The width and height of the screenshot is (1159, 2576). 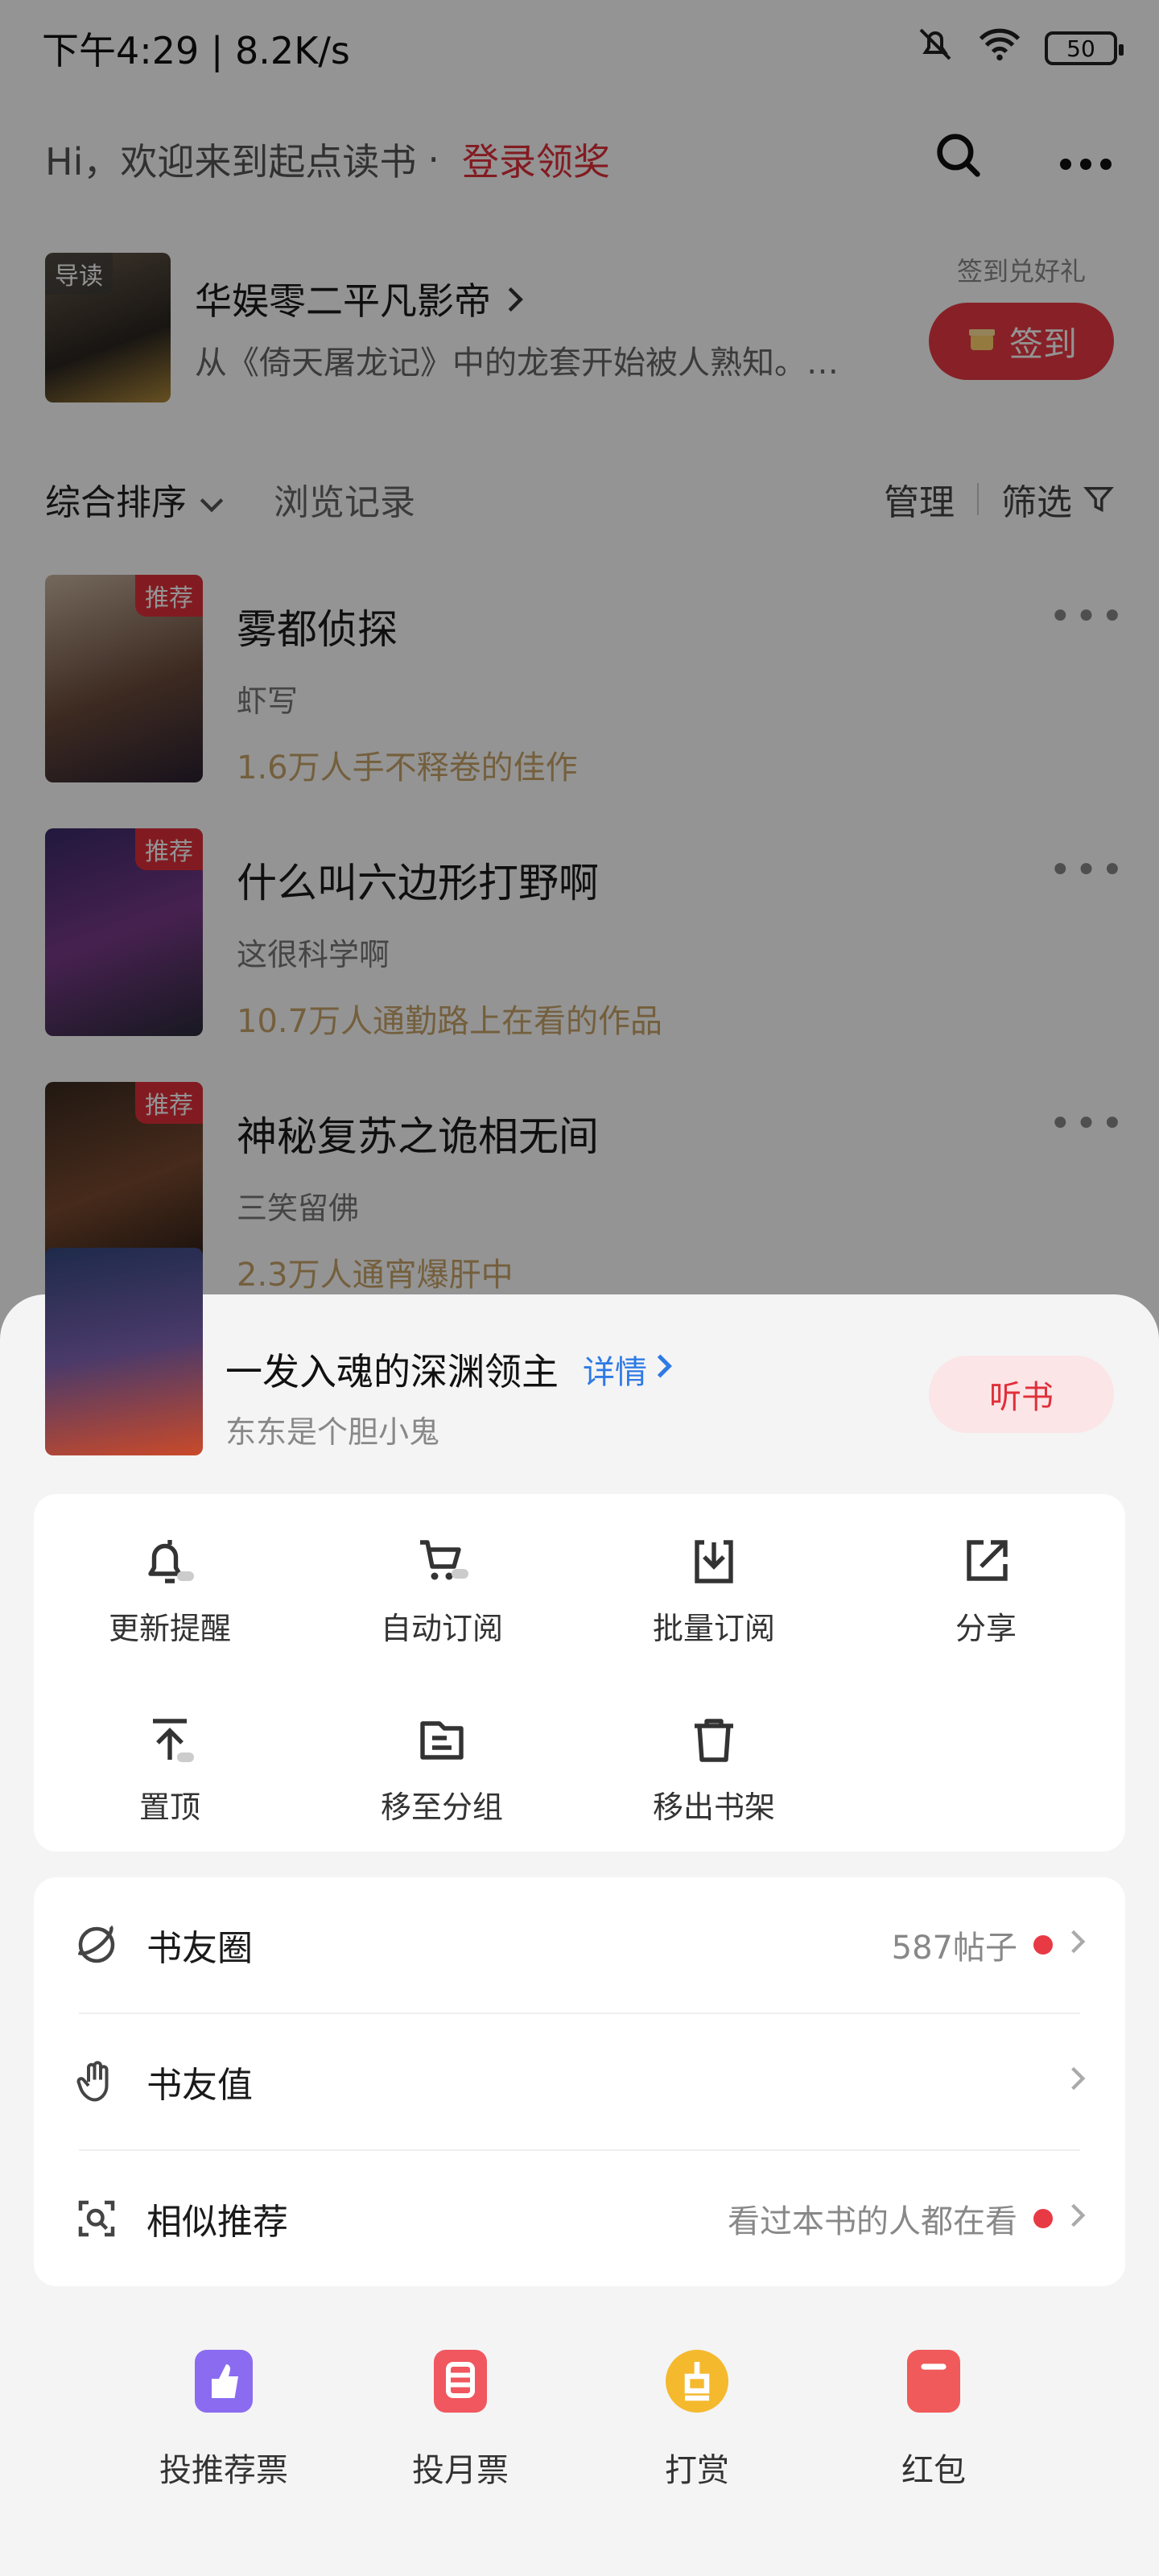 What do you see at coordinates (169, 1740) in the screenshot?
I see `pin-top-icon` at bounding box center [169, 1740].